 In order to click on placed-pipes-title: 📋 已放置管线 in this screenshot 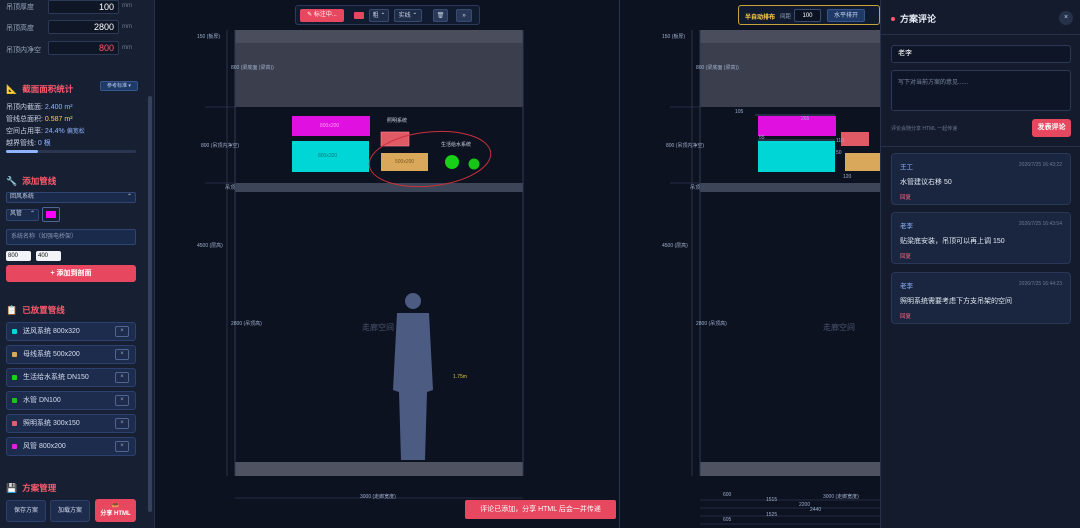, I will do `click(35, 310)`.